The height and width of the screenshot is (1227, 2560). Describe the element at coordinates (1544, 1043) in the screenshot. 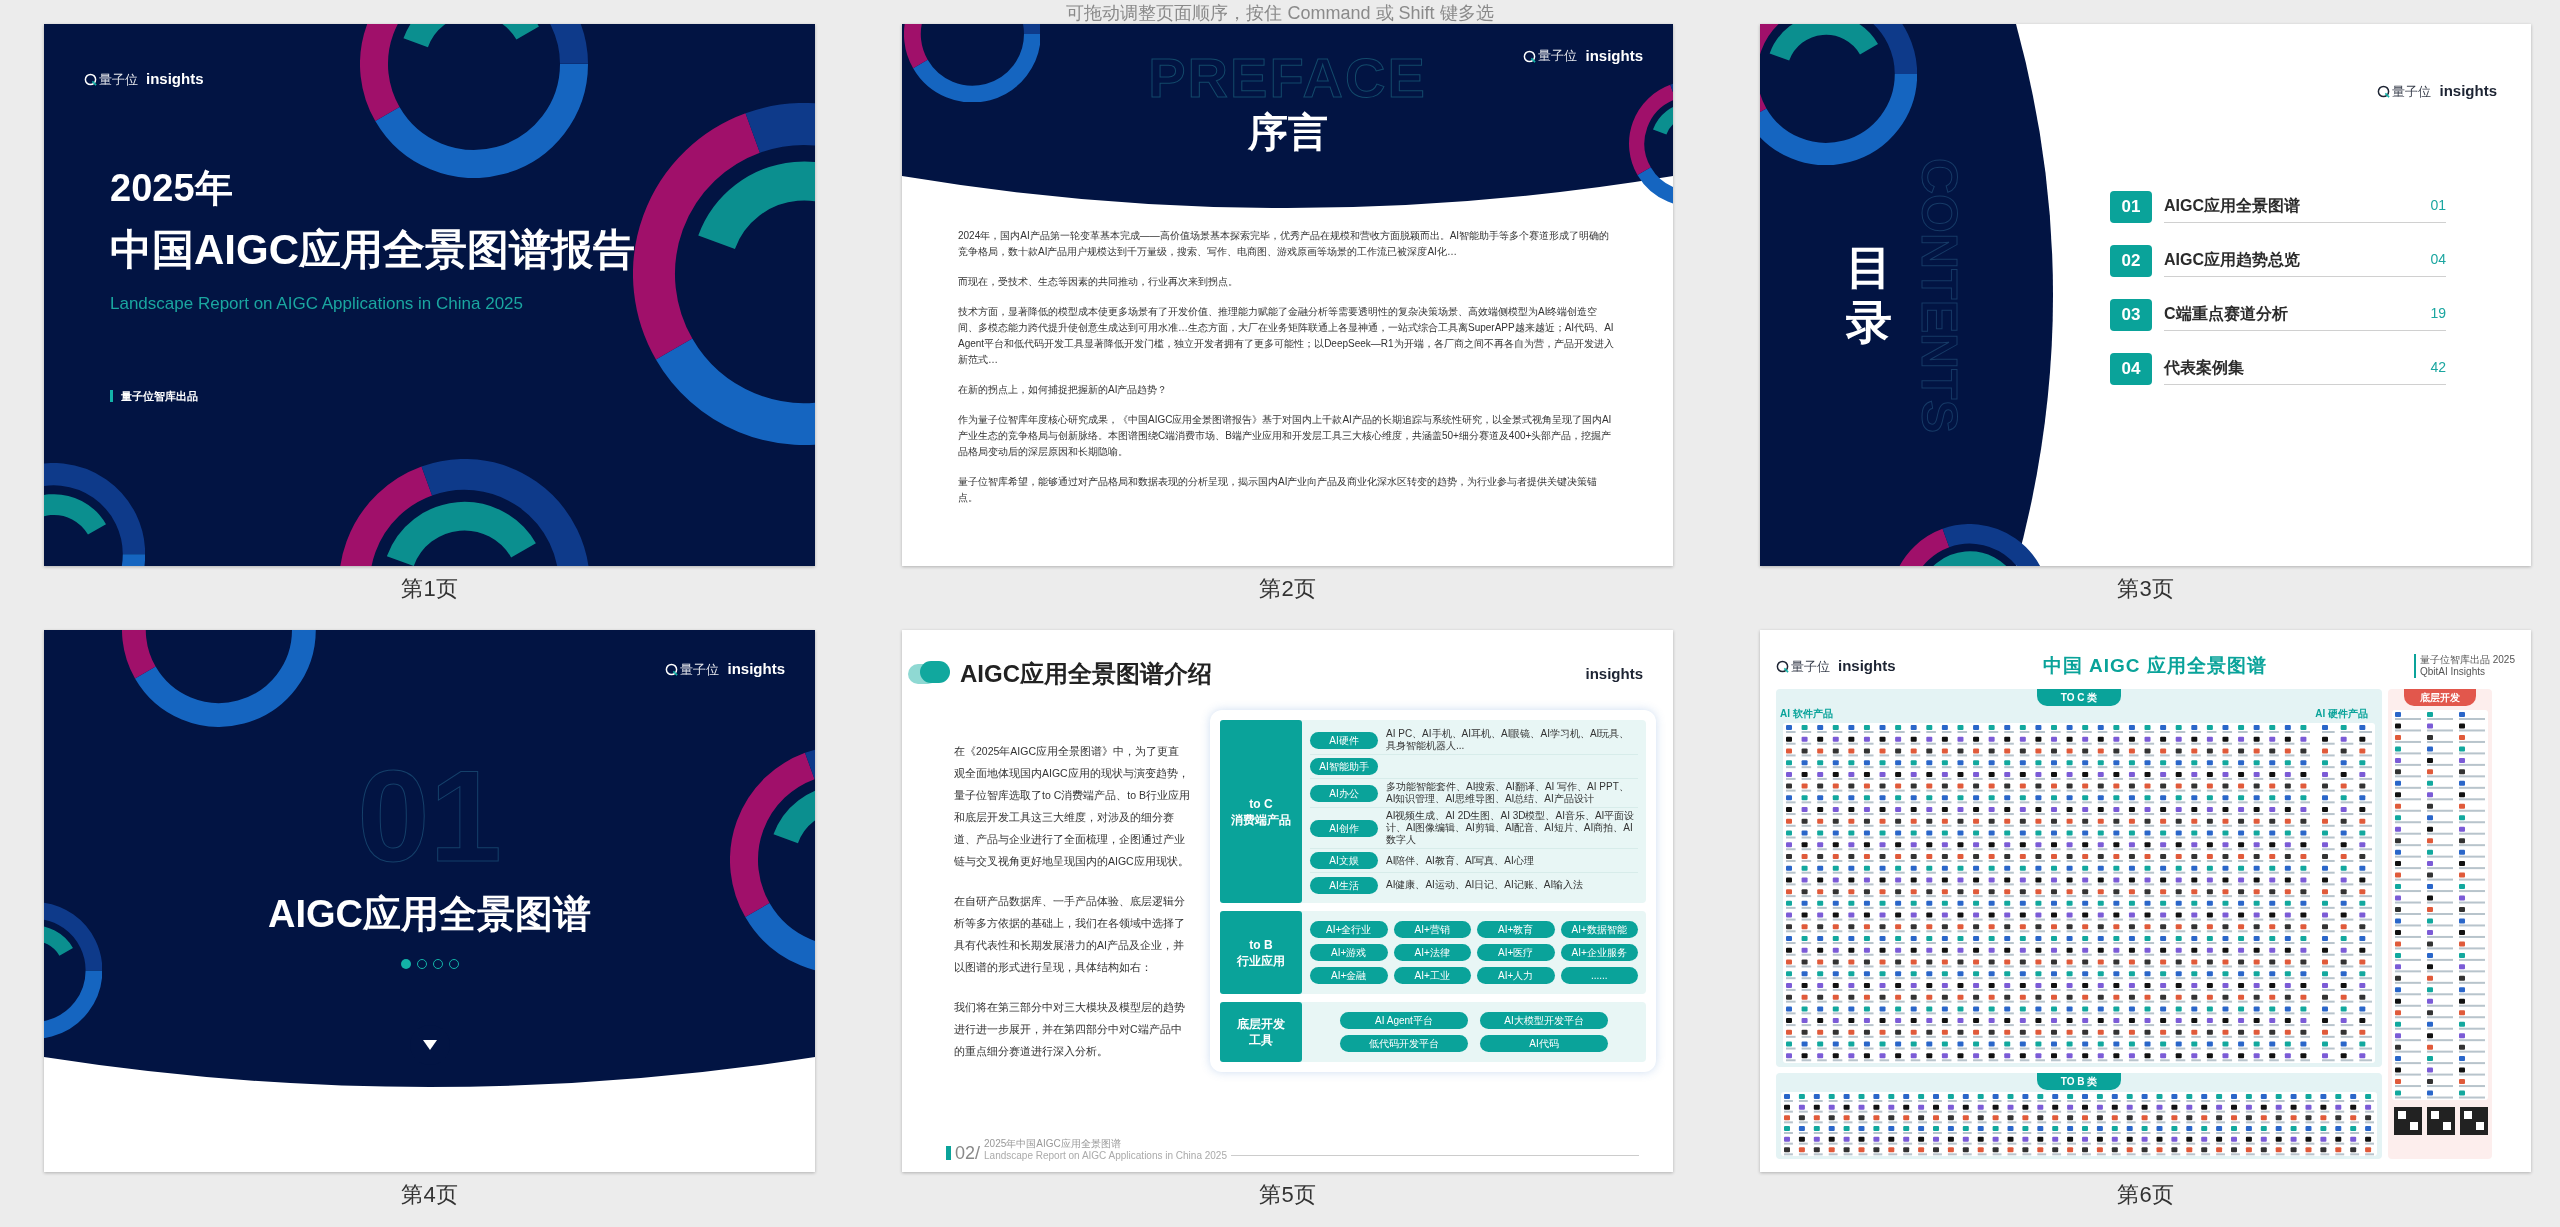

I see `tool-pill: AI代码` at that location.